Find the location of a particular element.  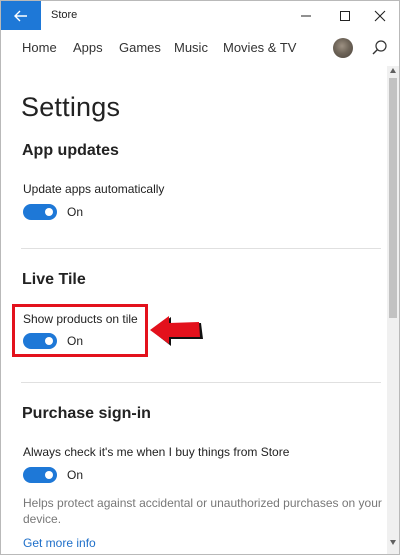

minimize-icon is located at coordinates (306, 15).